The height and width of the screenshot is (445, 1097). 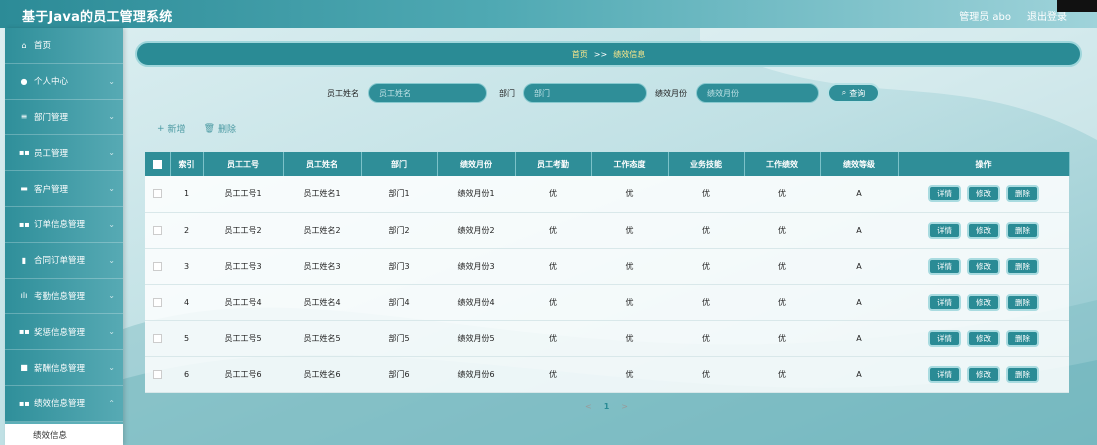 I want to click on table-row: 1 员工工号1 员工姓名1 部门1 绩效月份1 优 优 优 优 A 详情 修改 删除, so click(x=607, y=194).